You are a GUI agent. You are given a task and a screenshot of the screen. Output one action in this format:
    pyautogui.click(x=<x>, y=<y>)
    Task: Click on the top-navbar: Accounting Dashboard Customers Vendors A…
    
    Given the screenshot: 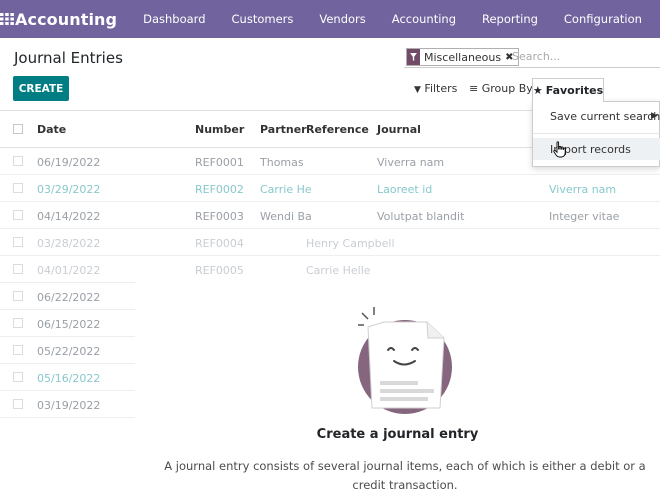 What is the action you would take?
    pyautogui.click(x=330, y=19)
    